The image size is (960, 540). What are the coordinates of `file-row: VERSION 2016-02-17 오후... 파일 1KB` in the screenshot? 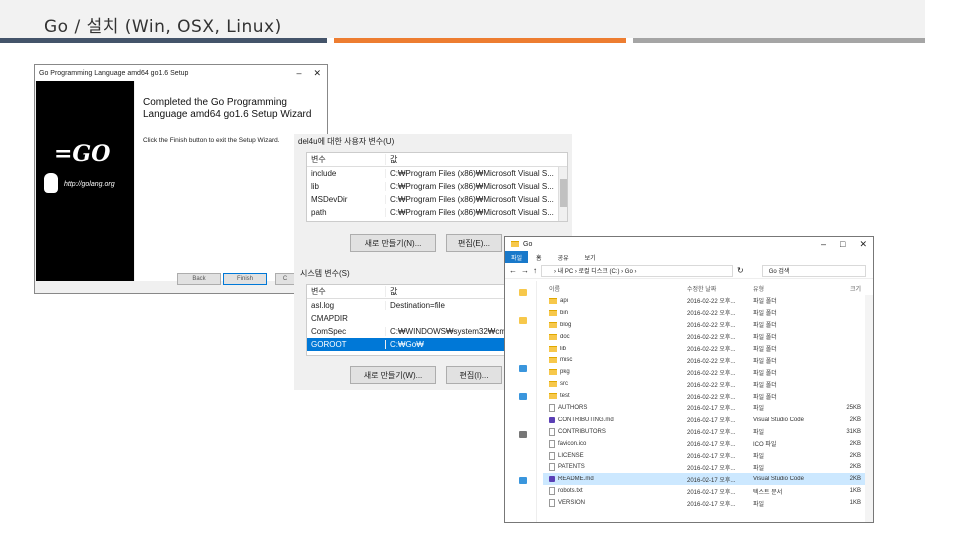 It's located at (708, 503).